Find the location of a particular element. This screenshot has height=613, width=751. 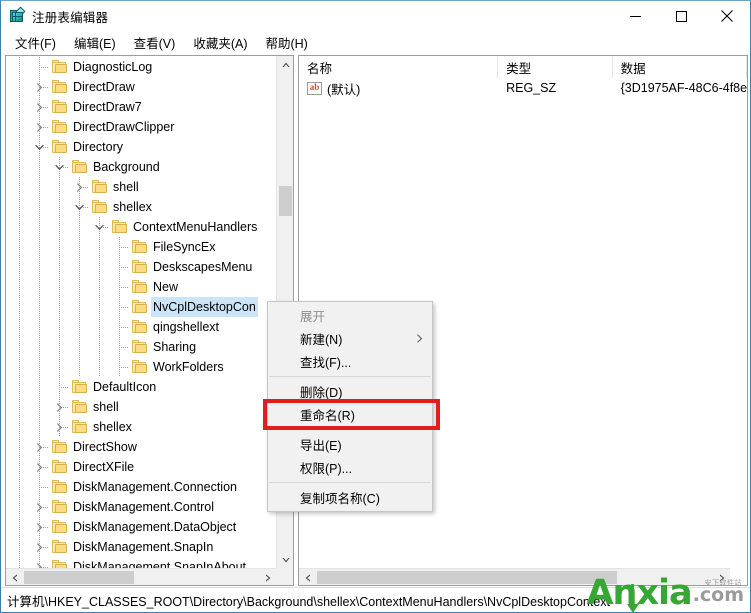

context-menu-item: 复制项名称(C) is located at coordinates (350, 497).